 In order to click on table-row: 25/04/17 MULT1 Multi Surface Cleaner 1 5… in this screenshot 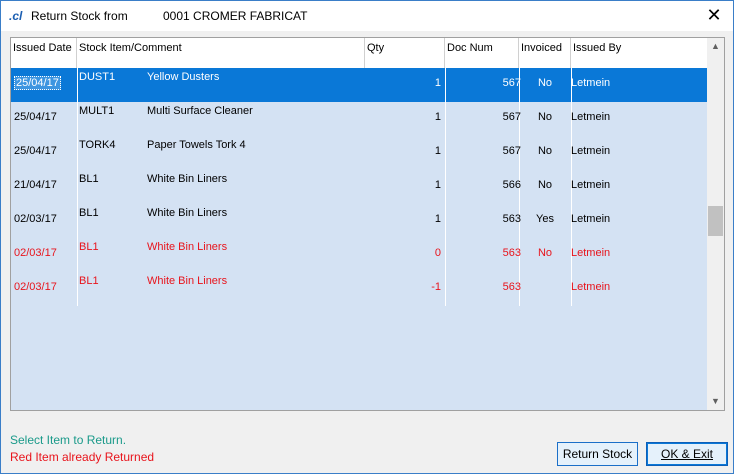, I will do `click(359, 119)`.